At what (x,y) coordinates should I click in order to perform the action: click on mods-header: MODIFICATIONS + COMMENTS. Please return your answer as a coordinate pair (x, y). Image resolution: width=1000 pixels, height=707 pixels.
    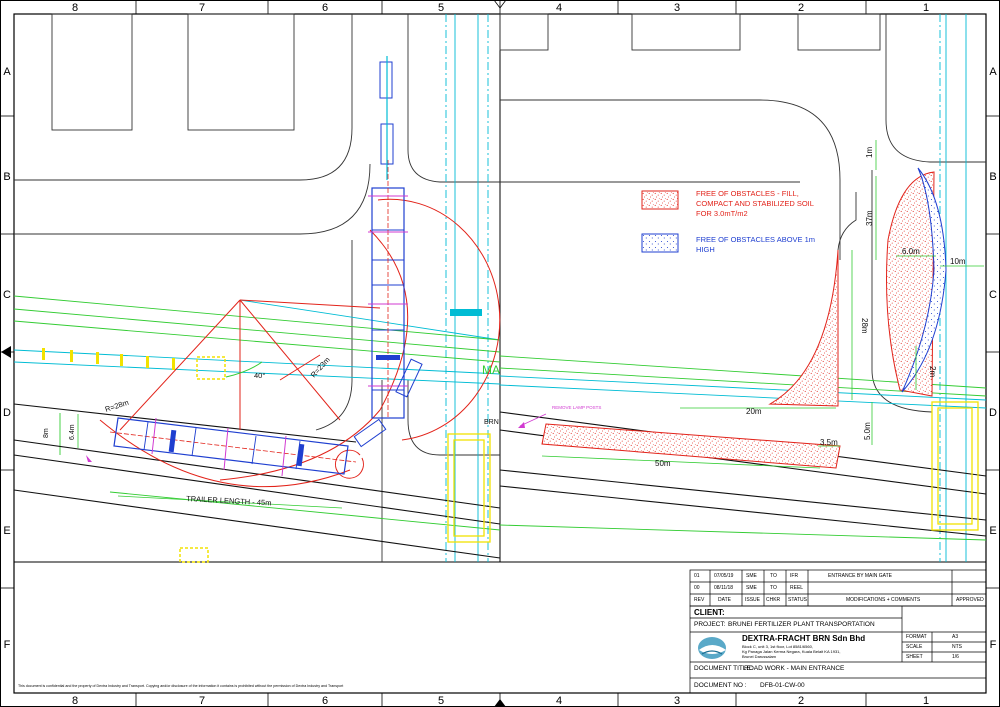
    Looking at the image, I should click on (883, 600).